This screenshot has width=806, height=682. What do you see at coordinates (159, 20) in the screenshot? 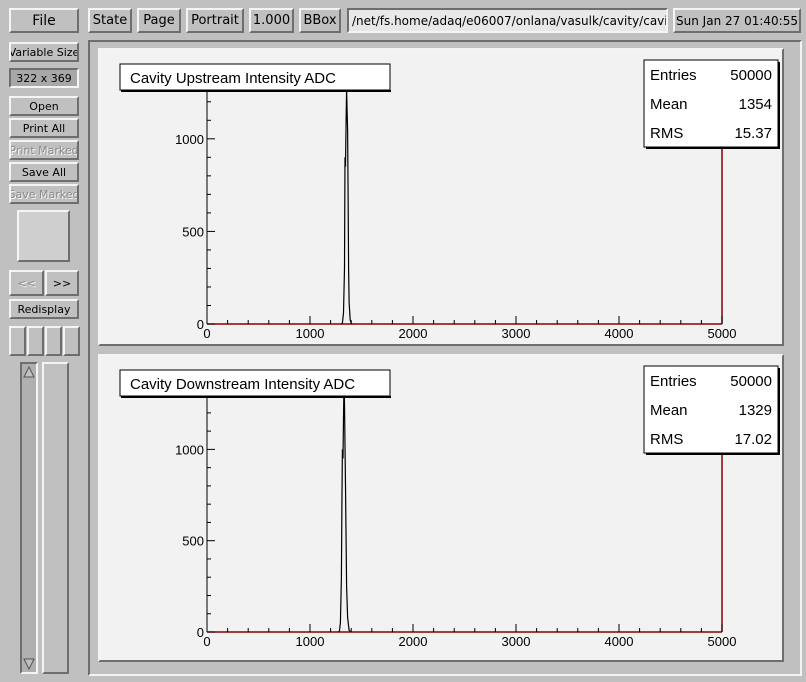
I see `page-button: Page` at bounding box center [159, 20].